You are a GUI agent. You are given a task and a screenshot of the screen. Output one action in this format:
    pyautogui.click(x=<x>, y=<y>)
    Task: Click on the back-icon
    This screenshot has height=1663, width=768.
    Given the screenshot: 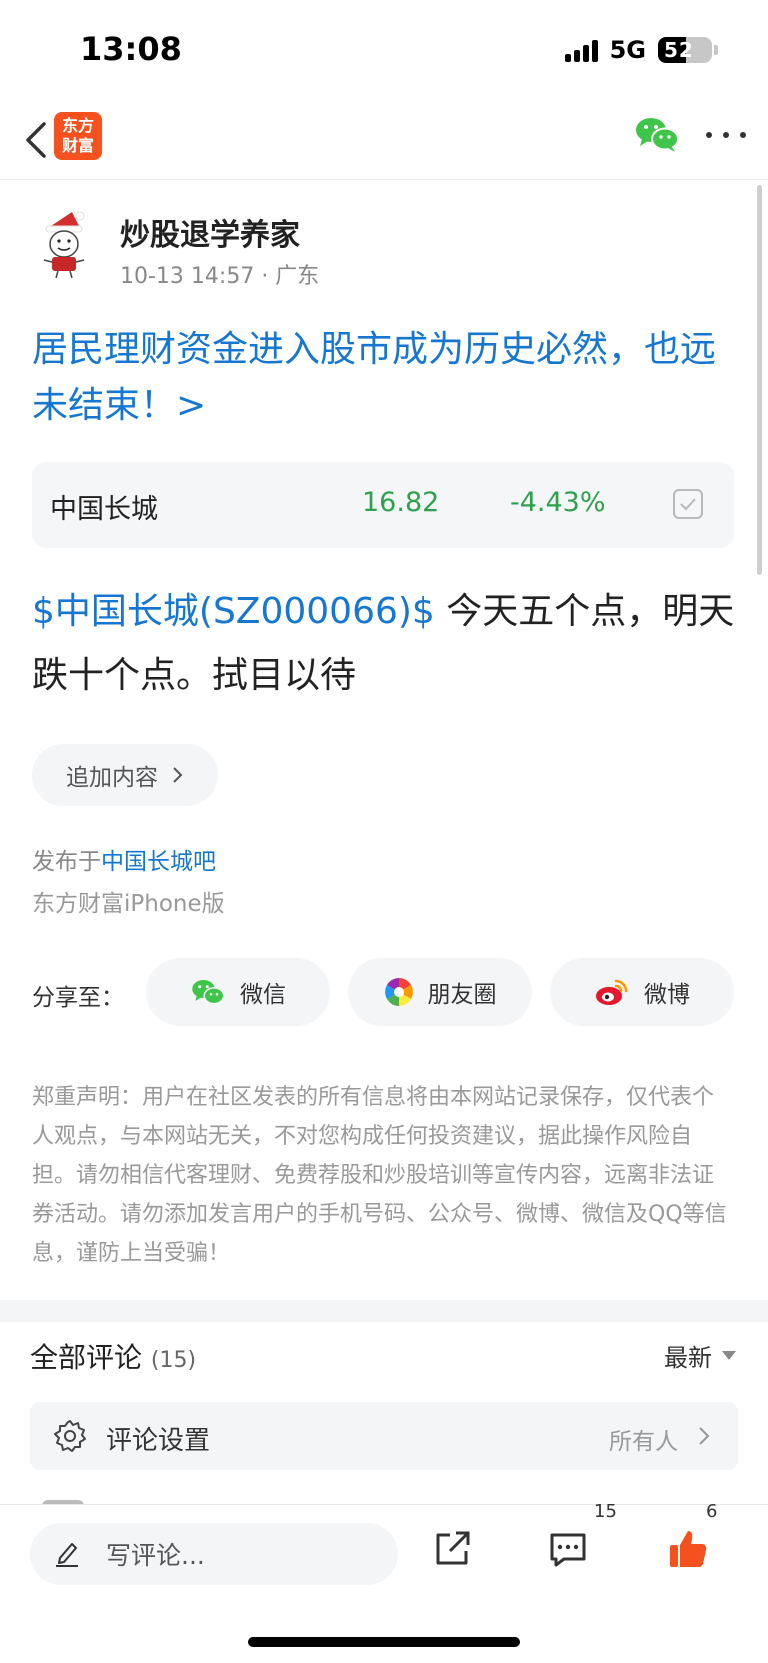 What is the action you would take?
    pyautogui.click(x=38, y=140)
    